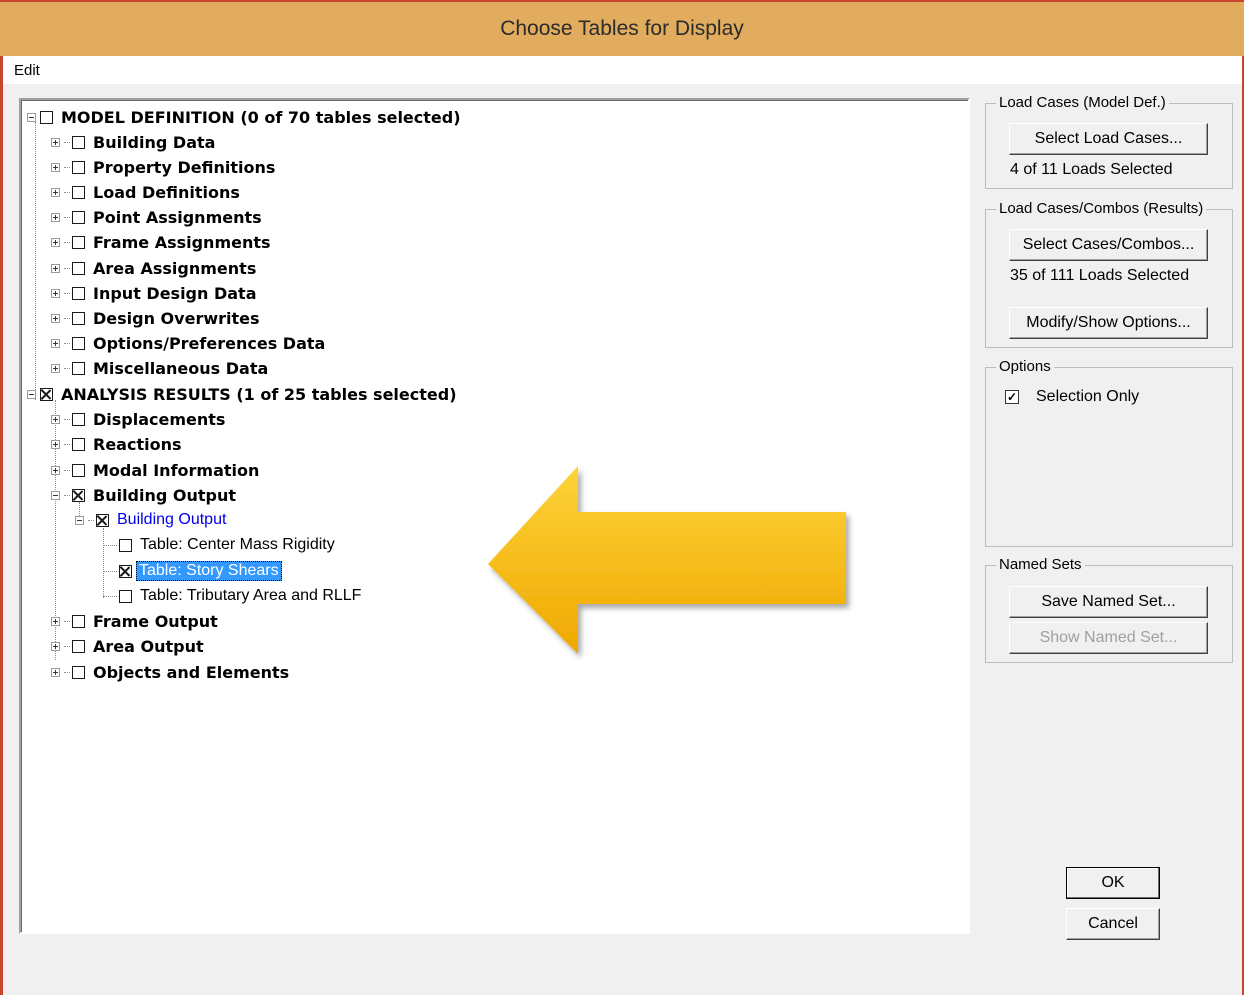 This screenshot has width=1244, height=995. What do you see at coordinates (161, 242) in the screenshot?
I see `tree-node-frame-assignments: Frame Assignments` at bounding box center [161, 242].